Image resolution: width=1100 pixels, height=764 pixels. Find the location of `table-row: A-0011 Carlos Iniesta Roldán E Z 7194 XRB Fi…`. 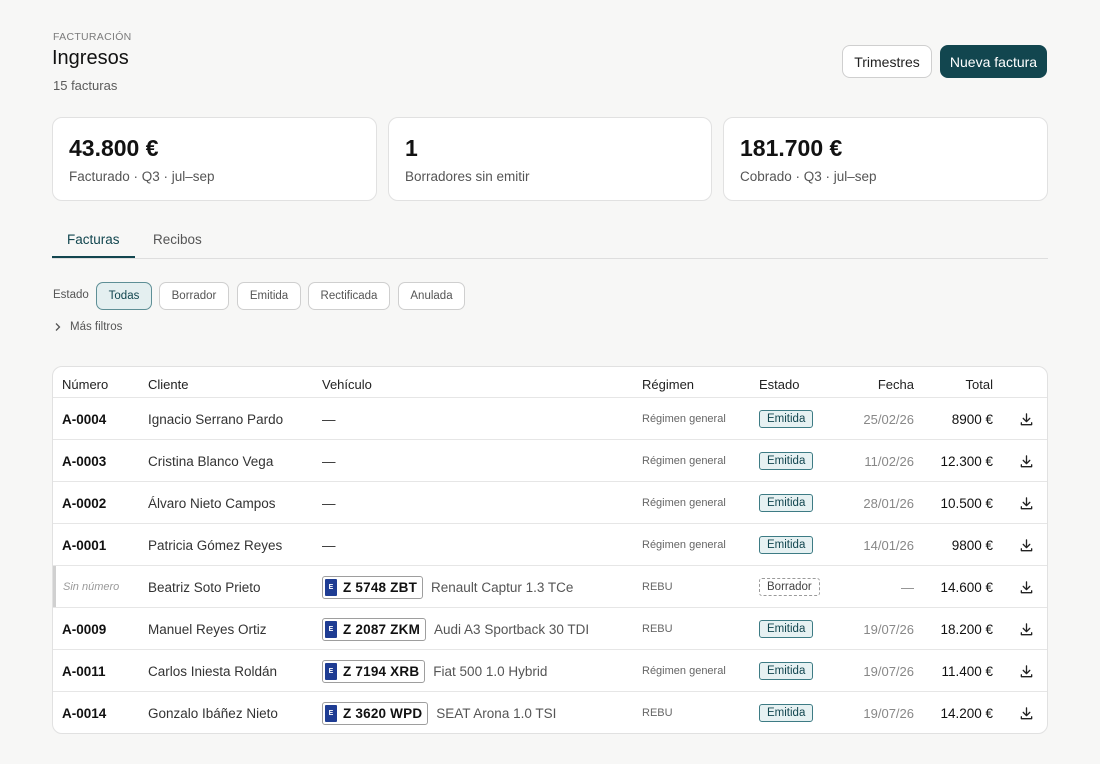

table-row: A-0011 Carlos Iniesta Roldán E Z 7194 XRB Fi… is located at coordinates (550, 671).